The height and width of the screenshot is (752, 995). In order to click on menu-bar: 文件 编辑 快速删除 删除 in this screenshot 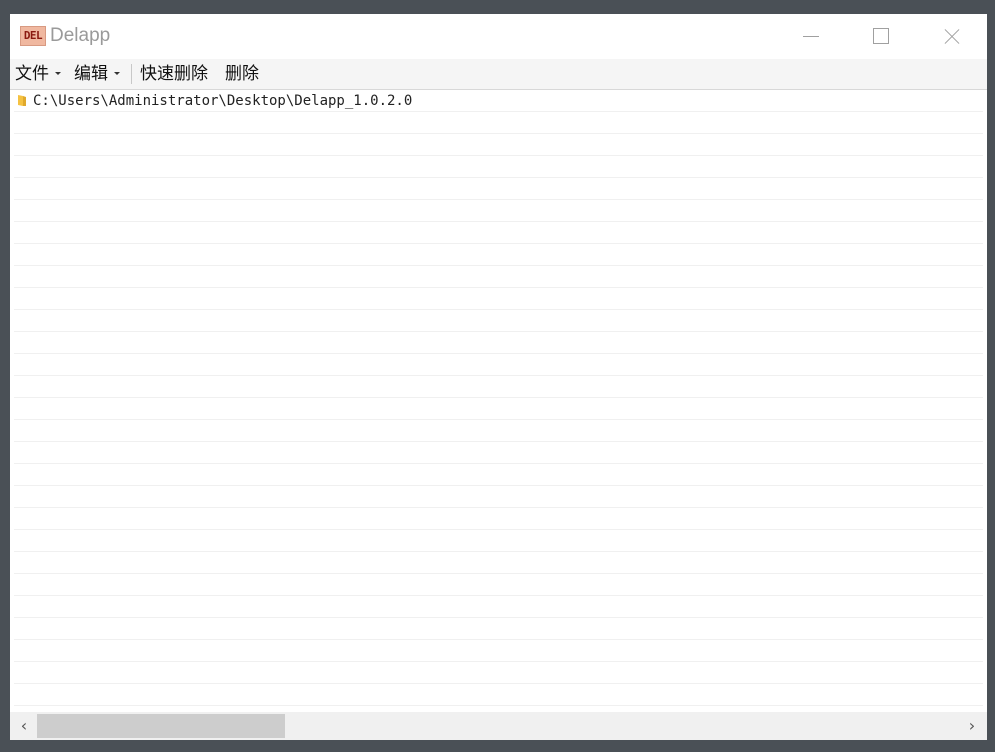, I will do `click(498, 74)`.